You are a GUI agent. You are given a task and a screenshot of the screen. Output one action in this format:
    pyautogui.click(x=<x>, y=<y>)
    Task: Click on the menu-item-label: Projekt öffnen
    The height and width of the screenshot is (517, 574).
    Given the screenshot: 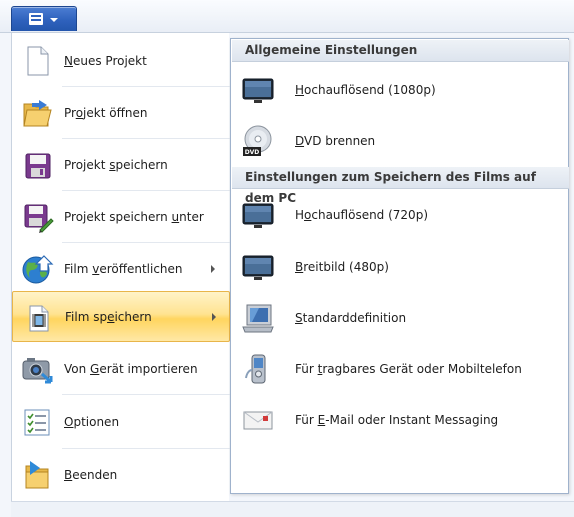 What is the action you would take?
    pyautogui.click(x=106, y=112)
    